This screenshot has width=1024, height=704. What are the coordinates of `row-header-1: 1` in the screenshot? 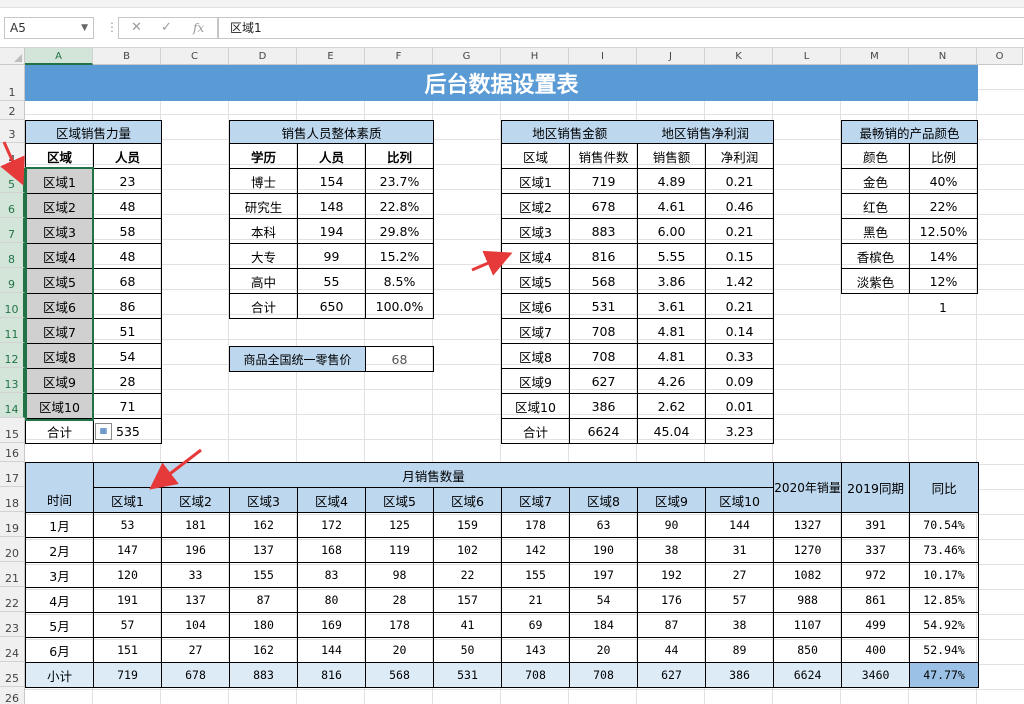 It's located at (12, 83).